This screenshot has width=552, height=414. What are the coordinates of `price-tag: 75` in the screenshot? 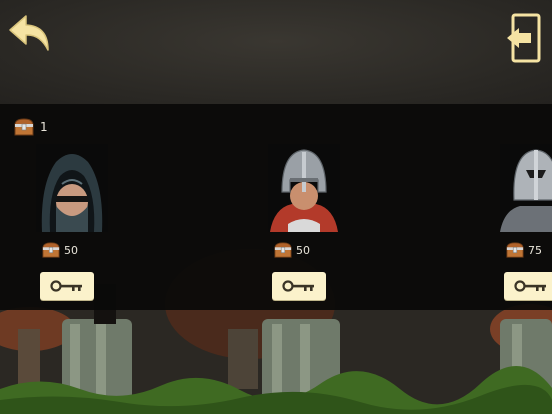 It's located at (524, 250).